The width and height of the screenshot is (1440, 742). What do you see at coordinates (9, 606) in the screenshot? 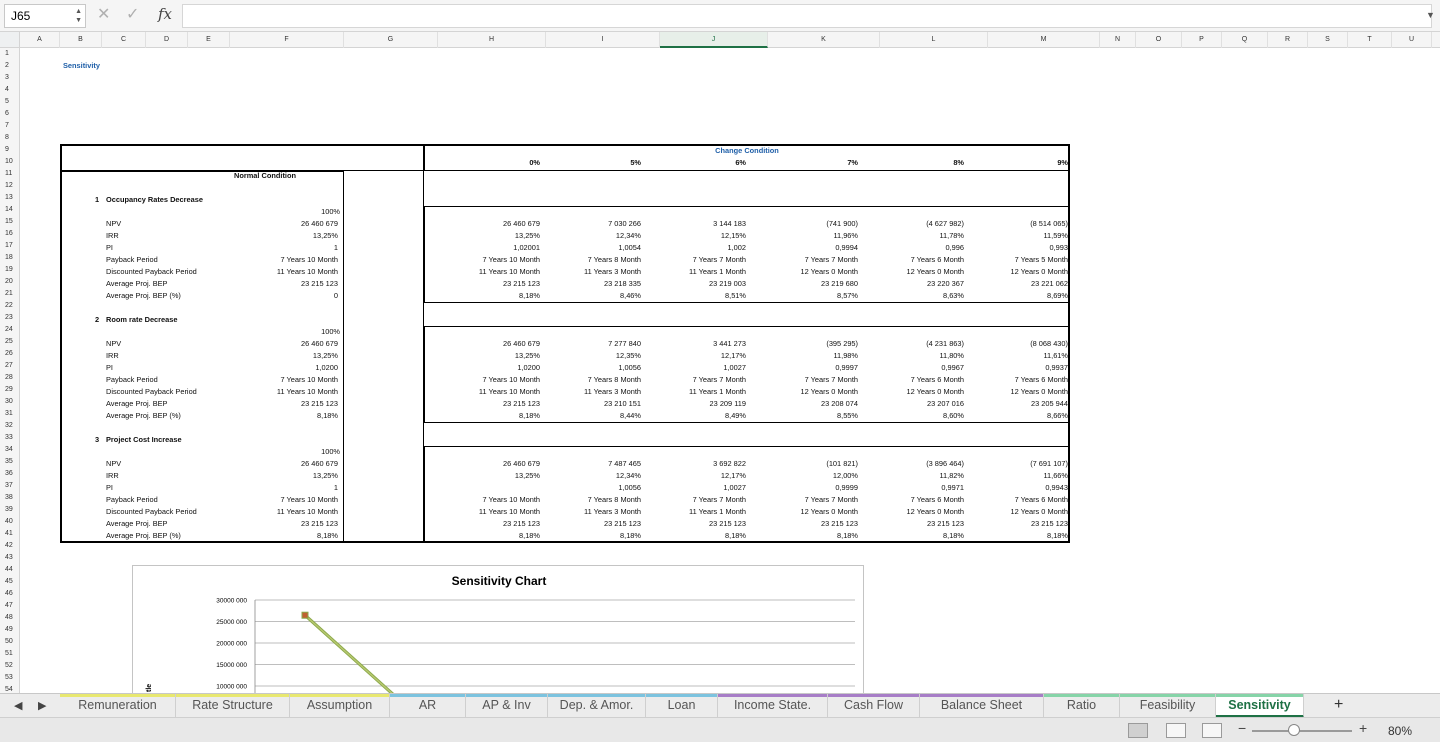
I see `row-header: 47` at bounding box center [9, 606].